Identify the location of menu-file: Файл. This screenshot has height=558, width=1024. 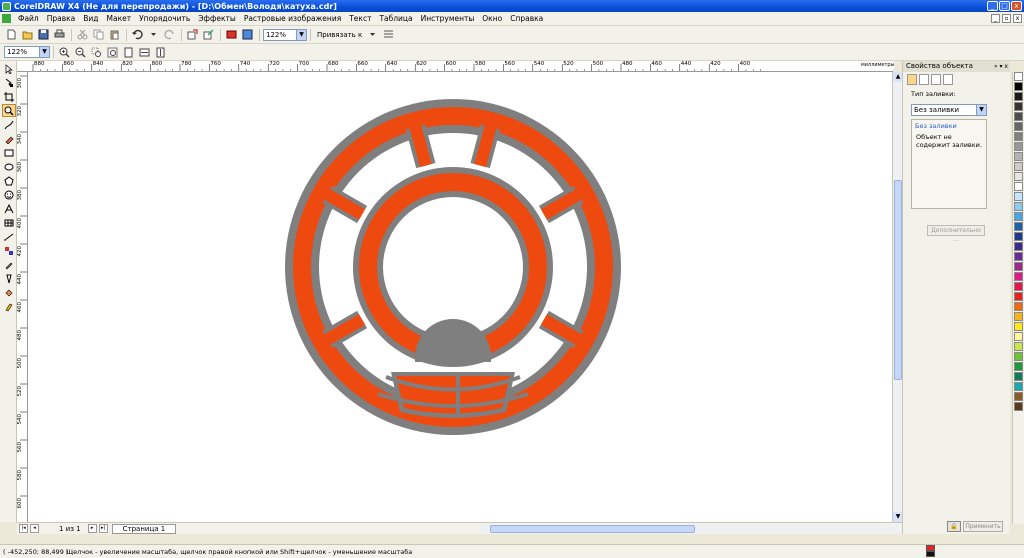
(28, 18).